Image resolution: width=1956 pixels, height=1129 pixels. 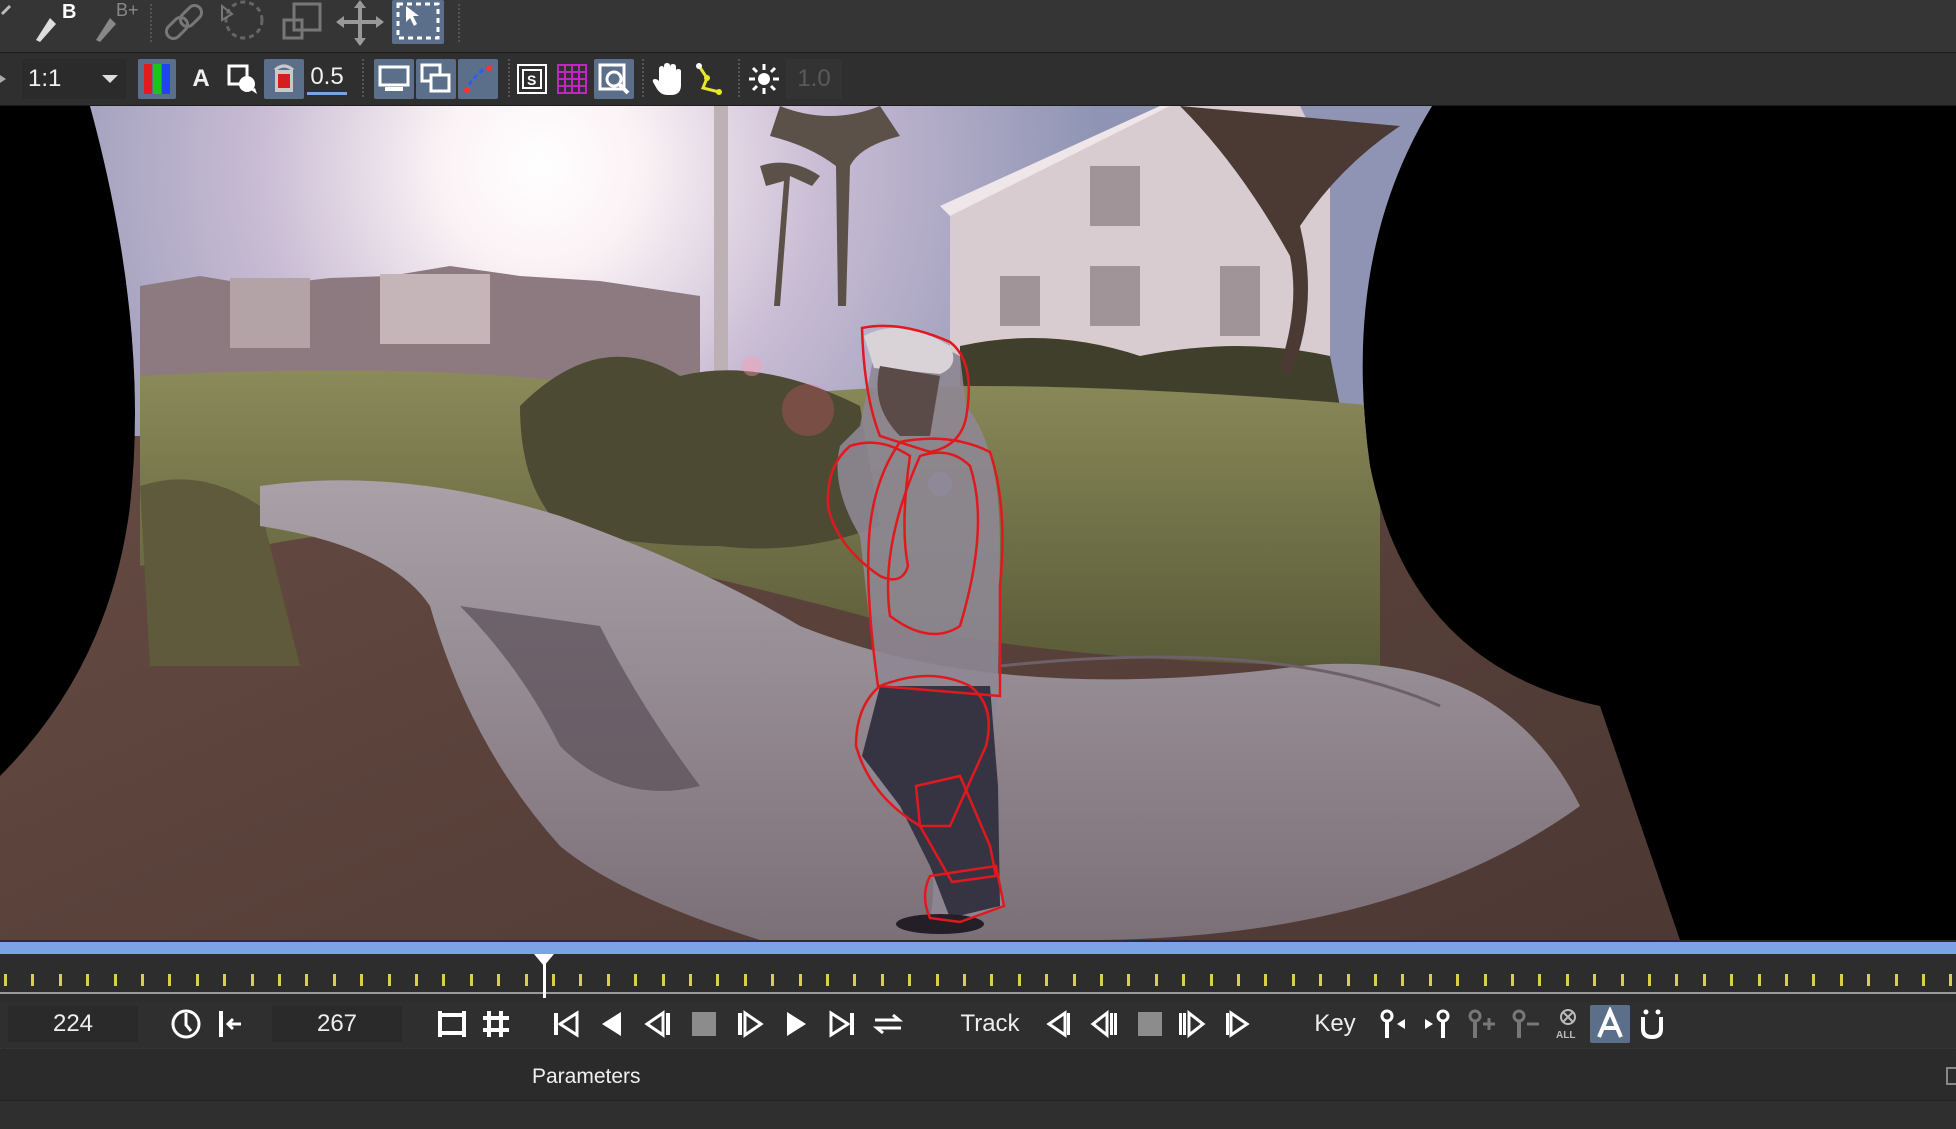 I want to click on frame-ticks, so click(x=978, y=980).